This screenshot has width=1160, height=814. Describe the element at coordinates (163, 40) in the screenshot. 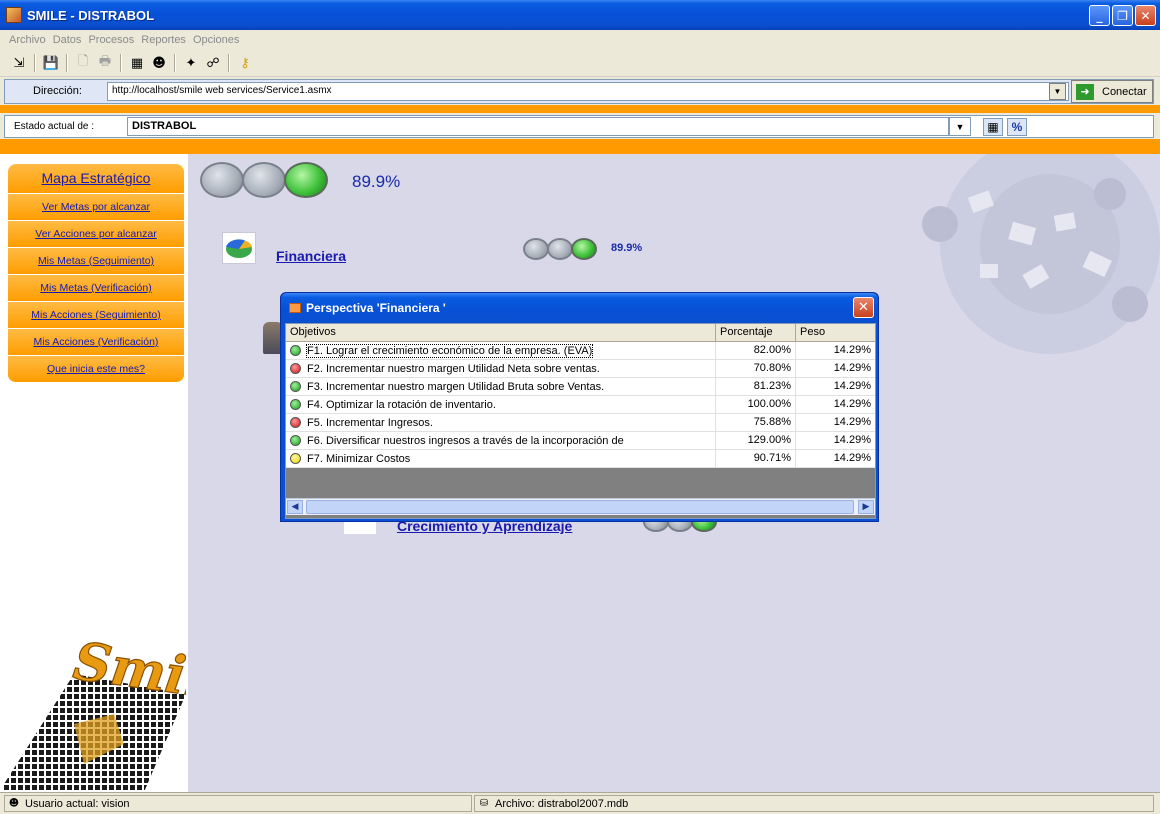

I see `menu-reportes: Reportes` at that location.